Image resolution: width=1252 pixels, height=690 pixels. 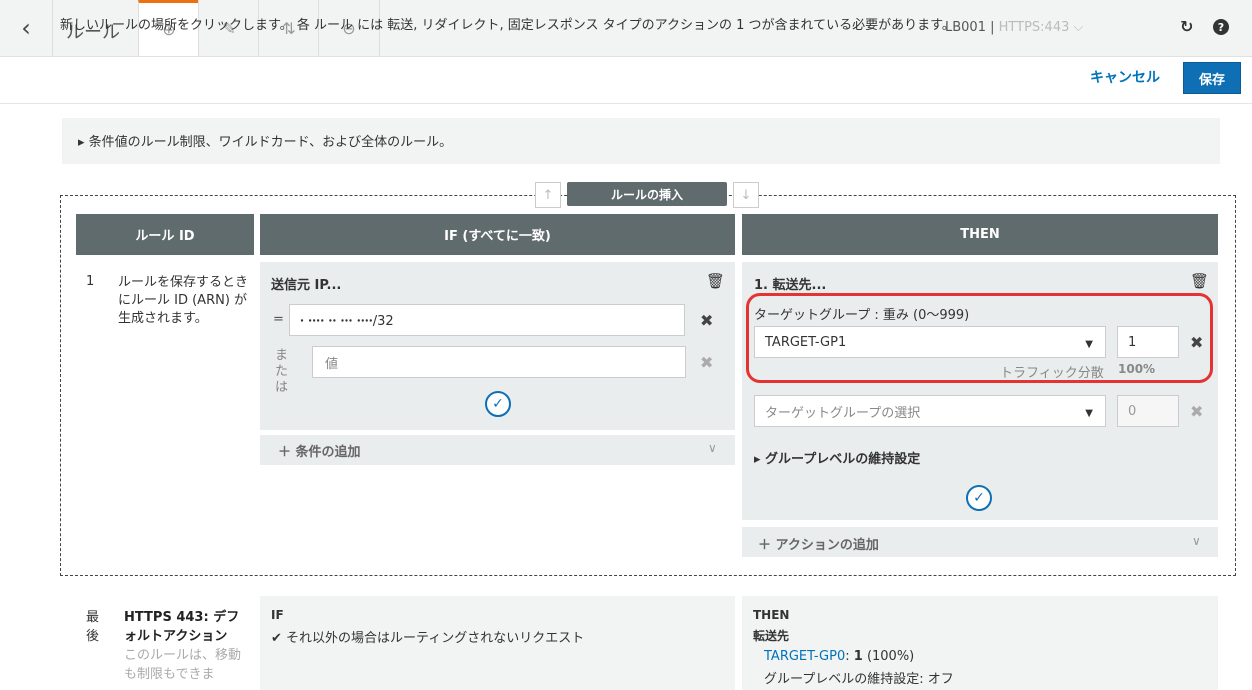 What do you see at coordinates (837, 457) in the screenshot?
I see `group-stickiness-expander: ▸ グループレベルの維持設定` at bounding box center [837, 457].